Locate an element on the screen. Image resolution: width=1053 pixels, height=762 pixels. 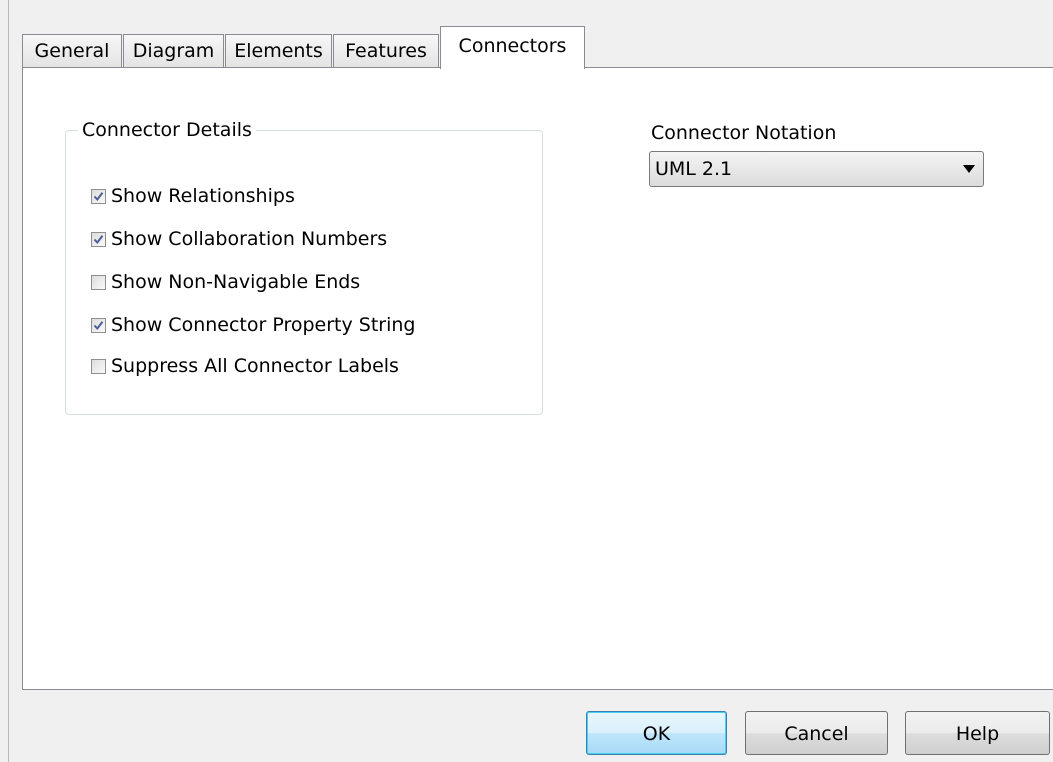
checkbox-label: Show Non-Navigable Ends is located at coordinates (236, 282).